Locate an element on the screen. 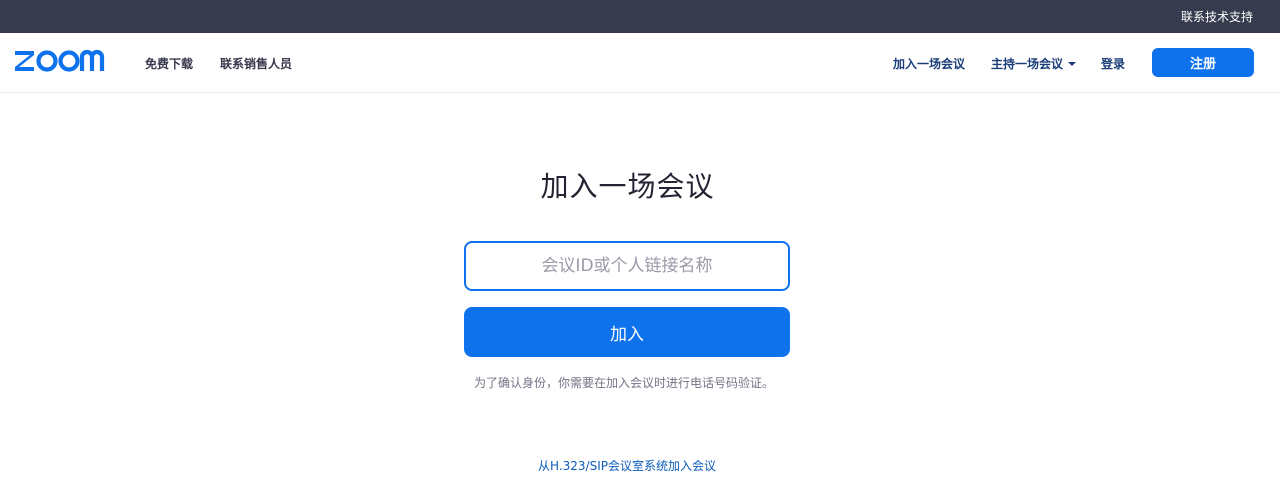  top-utility-bar: 联系技术支持 is located at coordinates (640, 16).